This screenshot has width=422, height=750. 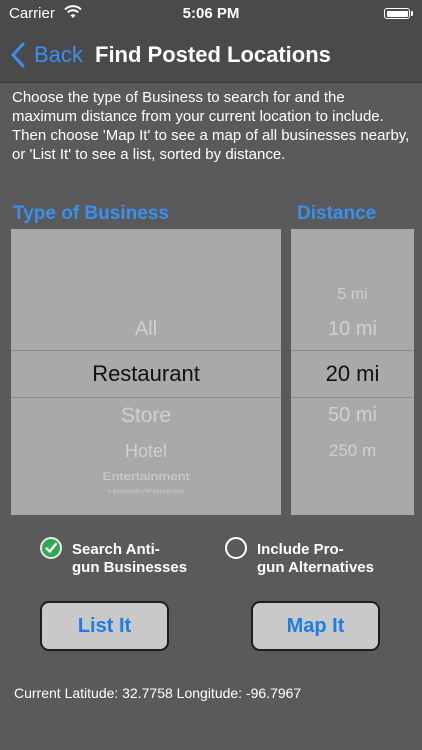 I want to click on map-it-button: Map It, so click(x=315, y=626).